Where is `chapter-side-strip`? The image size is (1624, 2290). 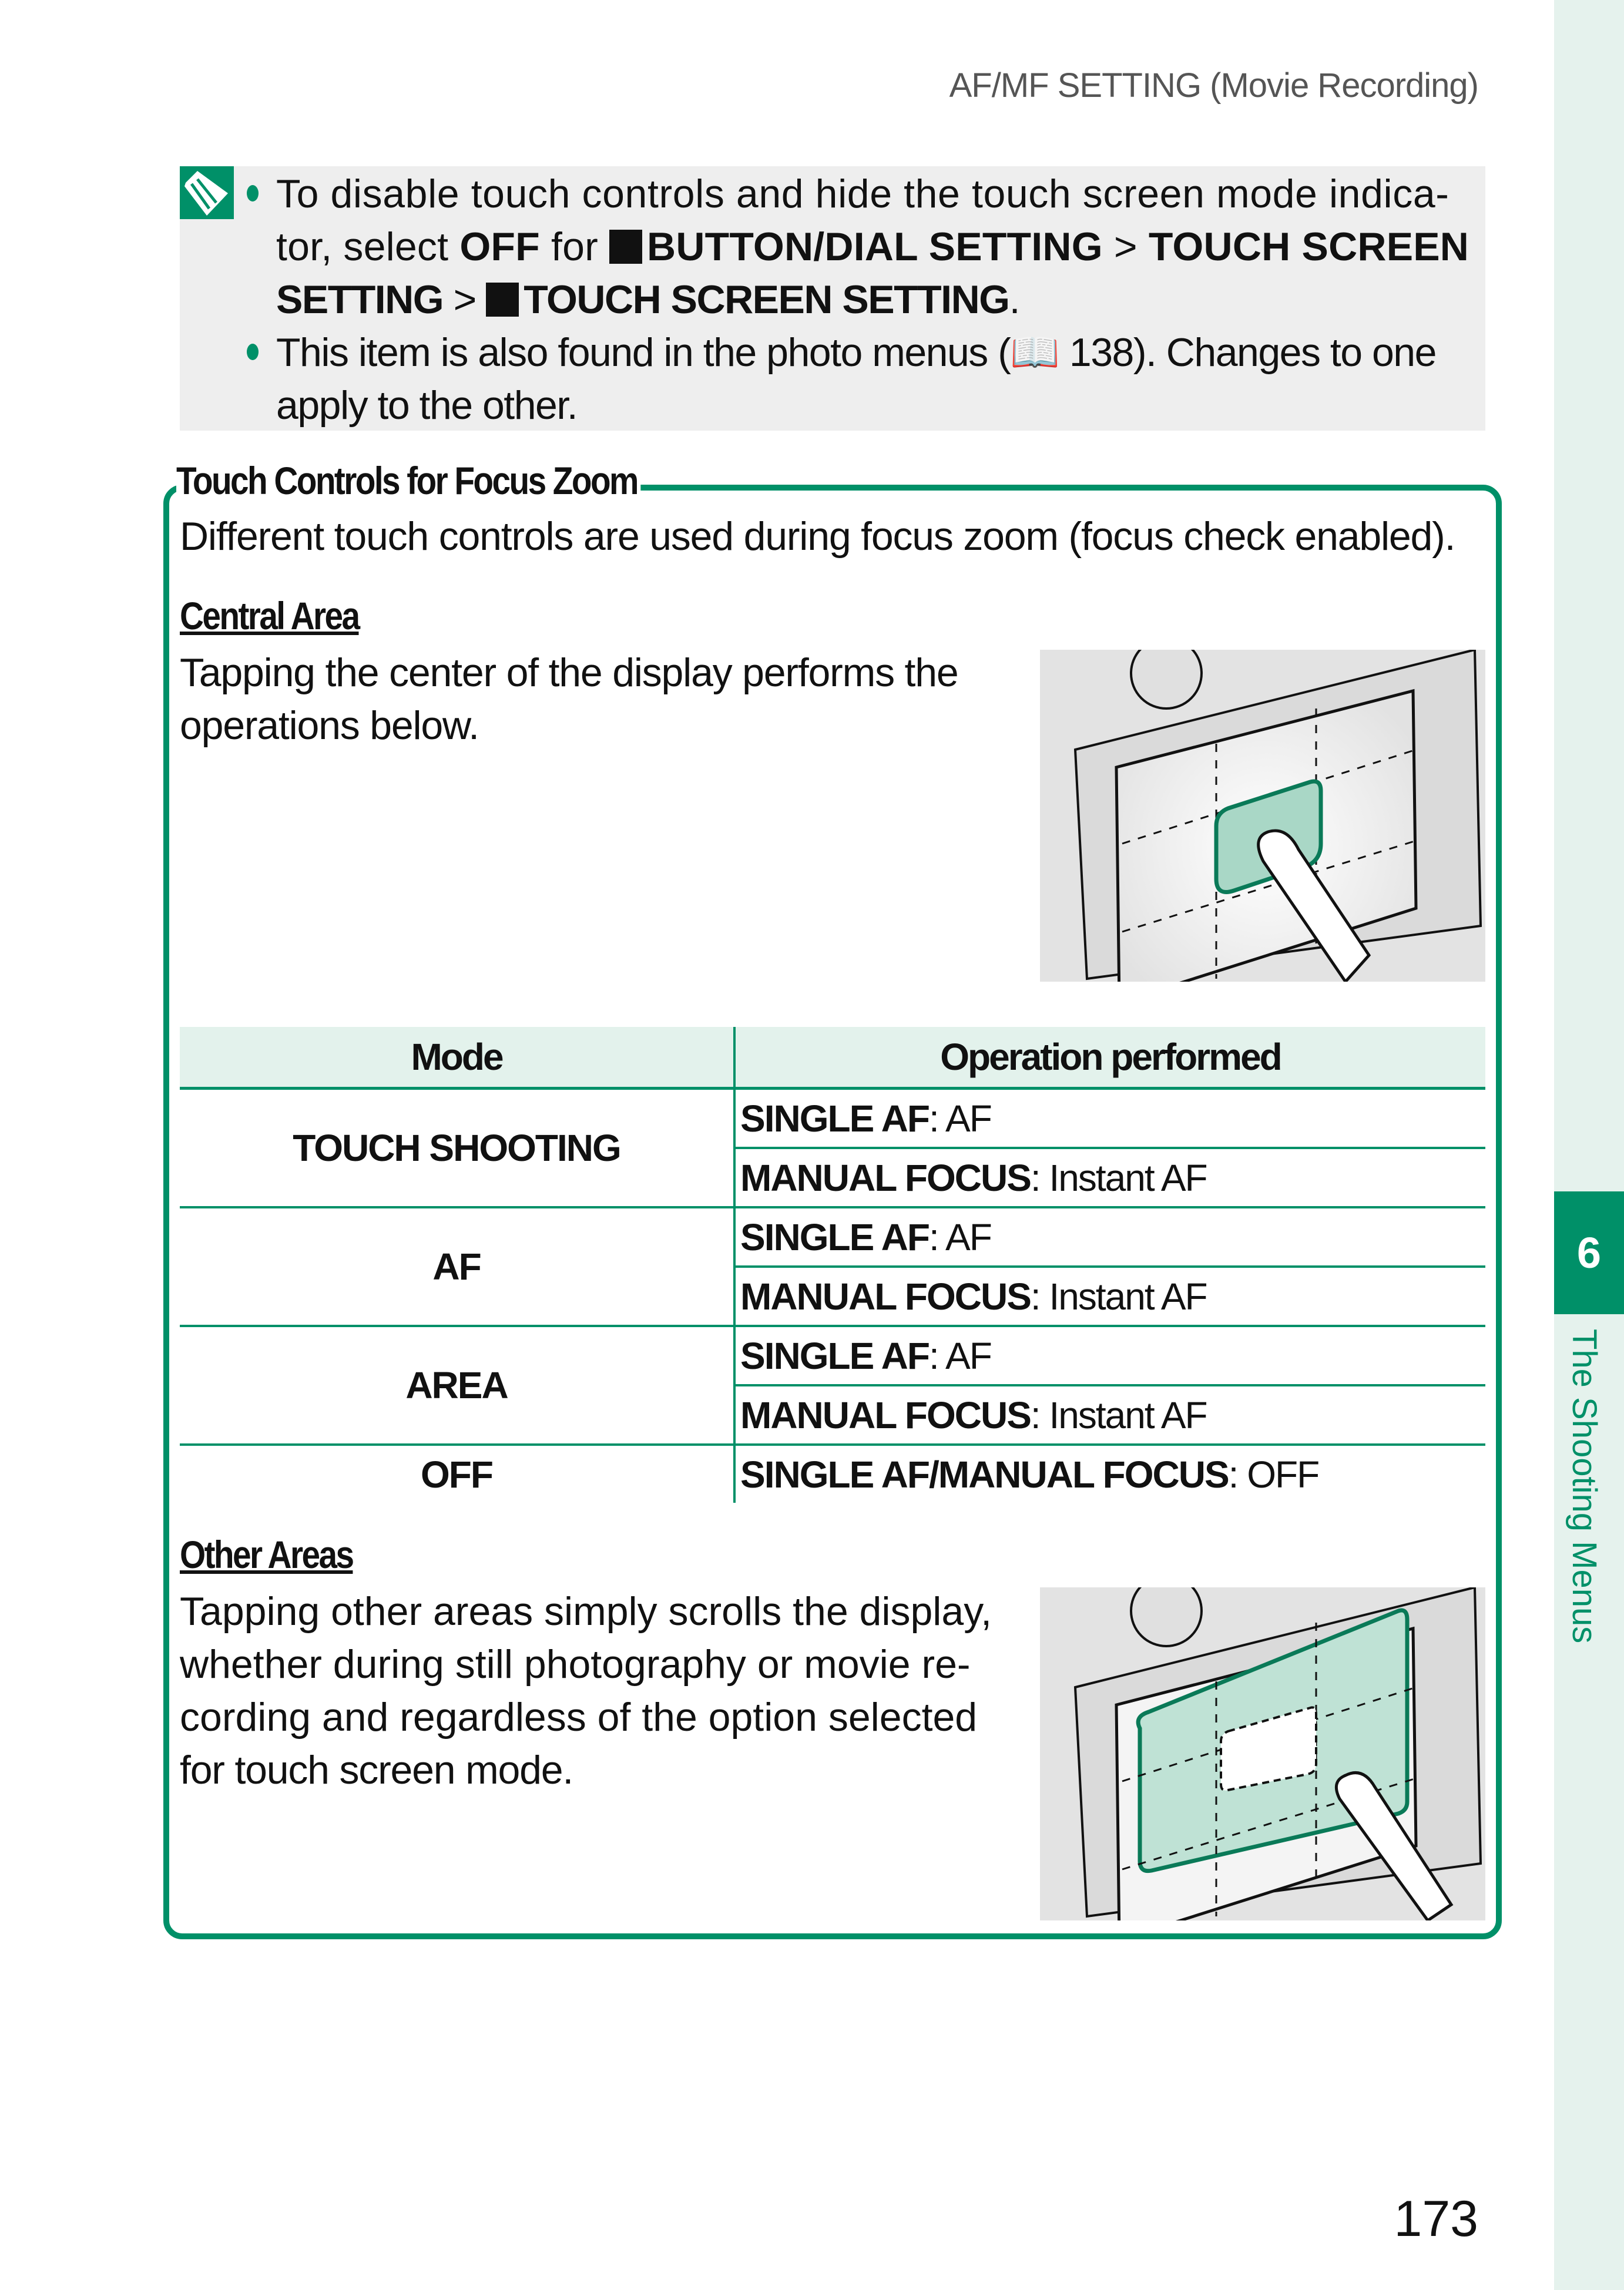
chapter-side-strip is located at coordinates (1589, 1145).